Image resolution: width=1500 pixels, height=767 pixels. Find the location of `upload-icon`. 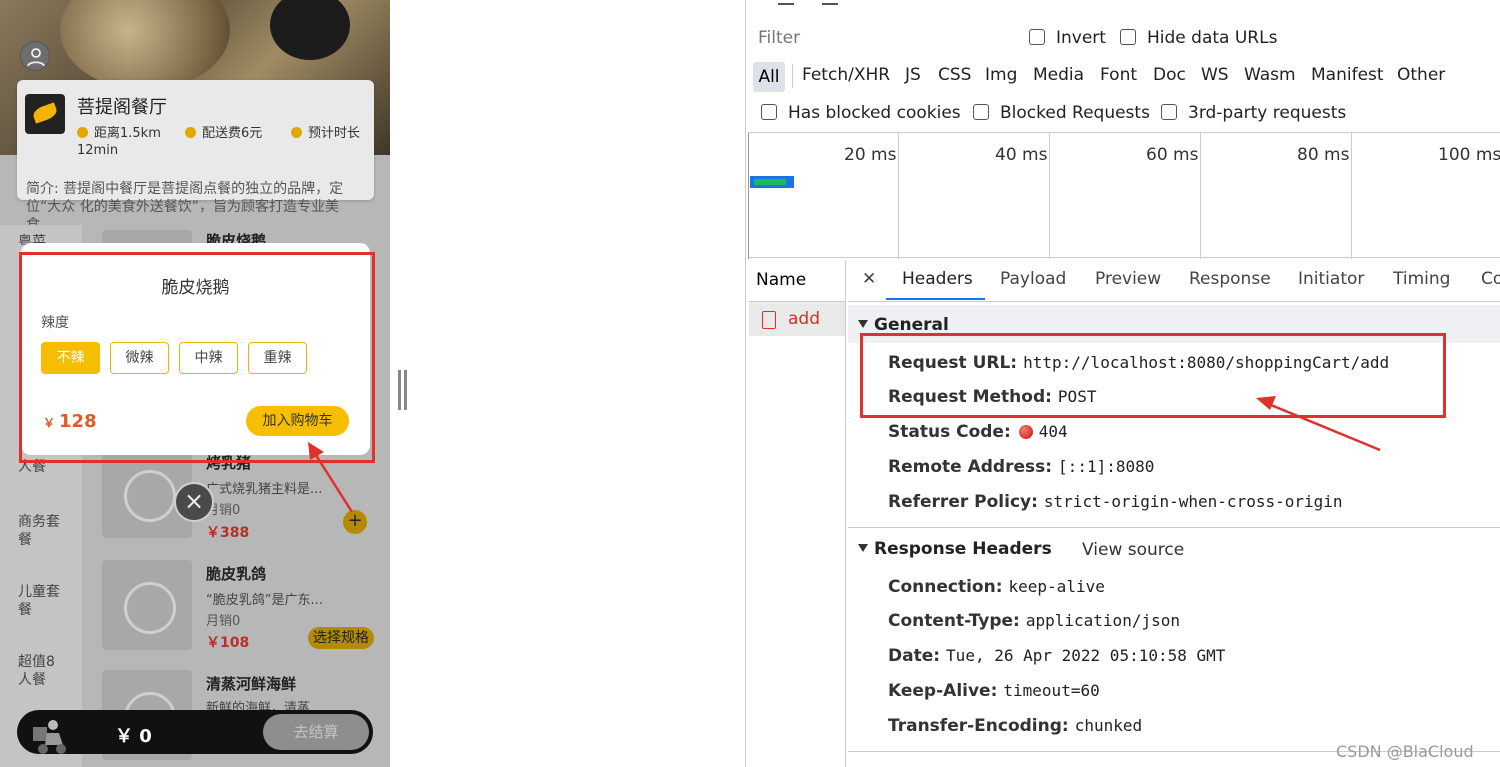

upload-icon is located at coordinates (786, 2).